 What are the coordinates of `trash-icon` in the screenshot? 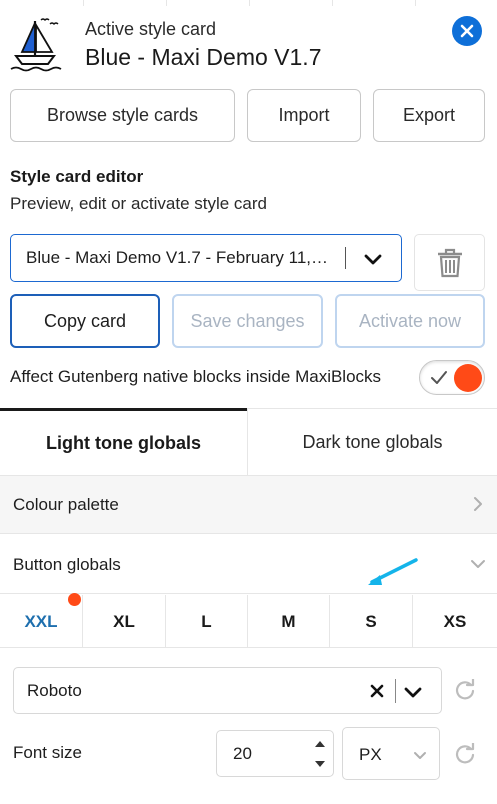 It's located at (449, 262).